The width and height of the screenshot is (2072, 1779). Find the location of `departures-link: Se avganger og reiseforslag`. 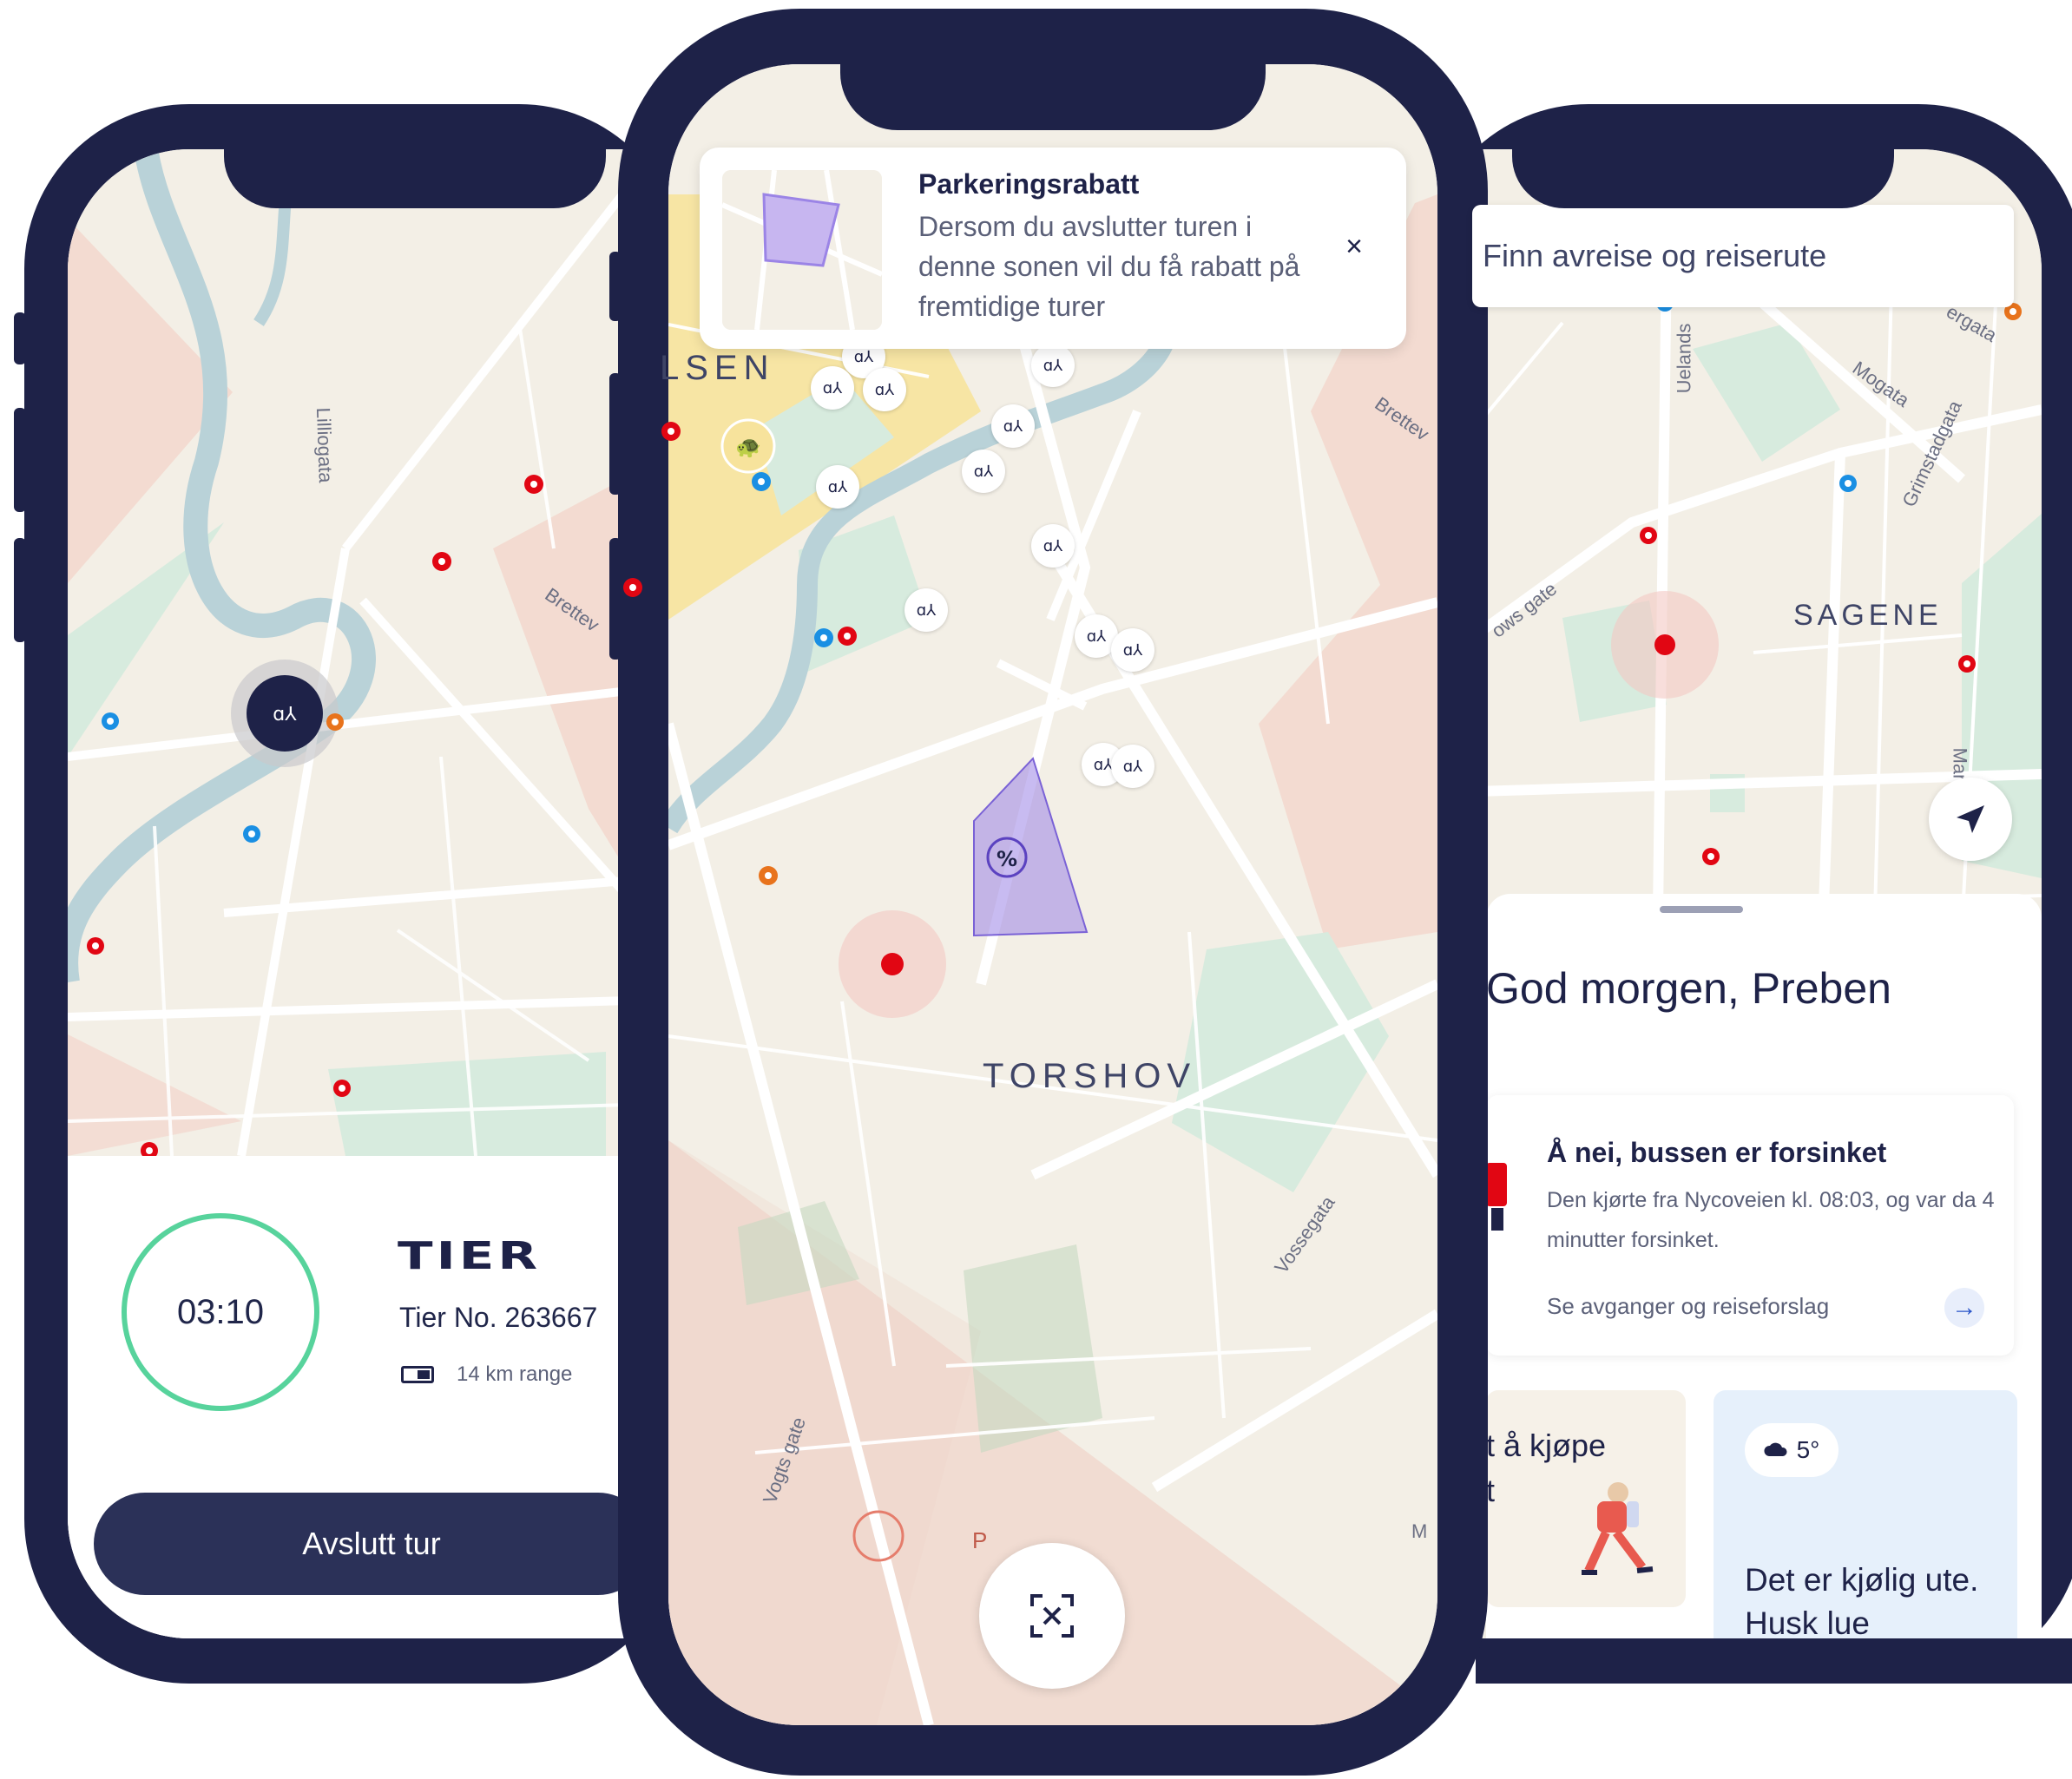

departures-link: Se avganger og reiseforslag is located at coordinates (1688, 1306).